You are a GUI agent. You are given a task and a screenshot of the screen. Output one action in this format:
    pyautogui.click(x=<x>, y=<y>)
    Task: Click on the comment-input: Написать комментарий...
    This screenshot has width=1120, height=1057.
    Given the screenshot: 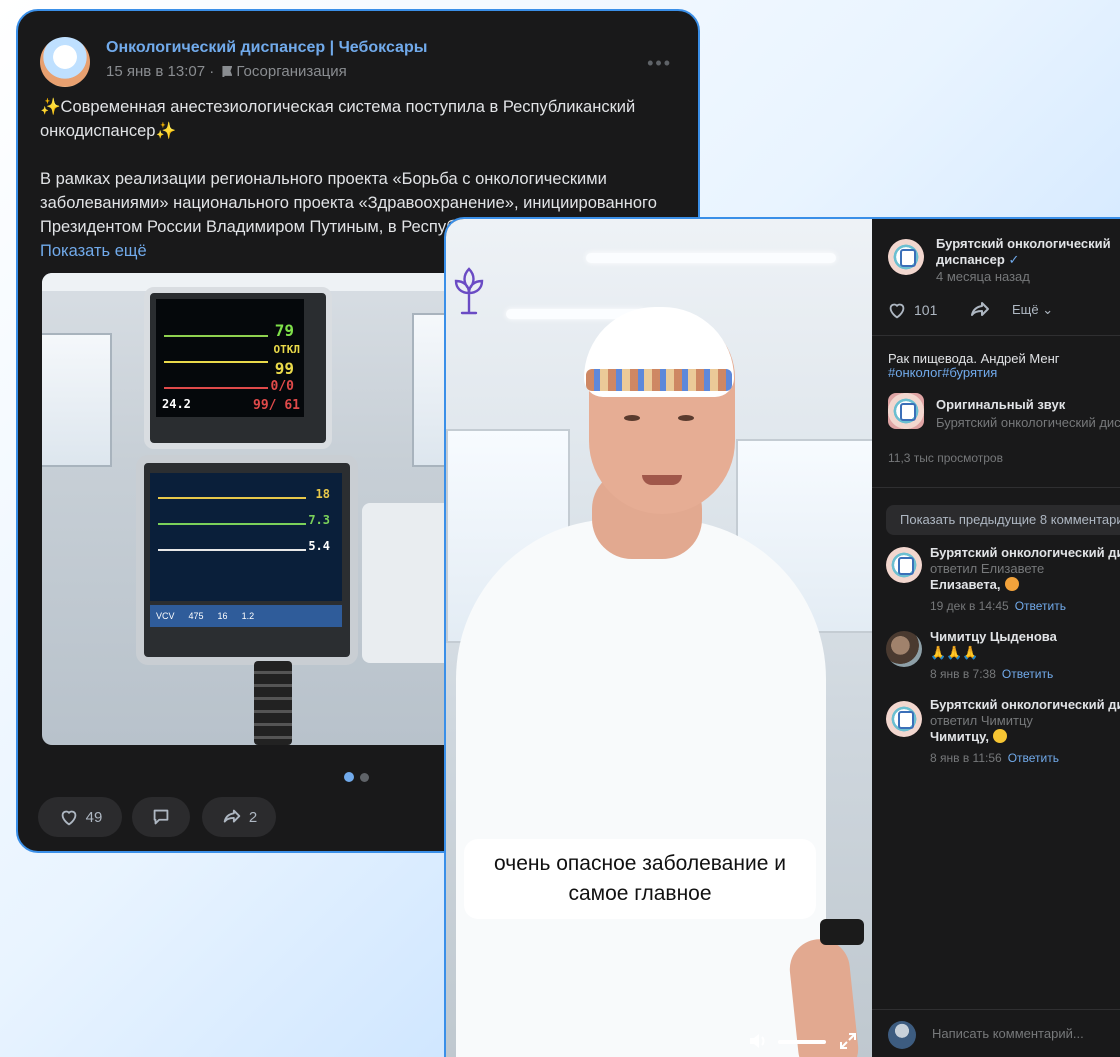 What is the action you would take?
    pyautogui.click(x=1008, y=1033)
    